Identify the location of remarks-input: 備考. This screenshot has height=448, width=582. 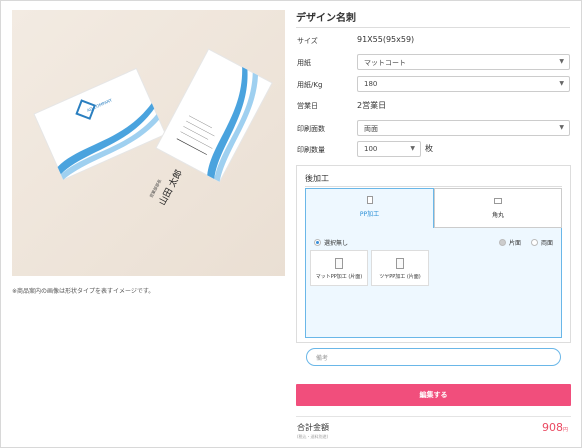
(433, 357).